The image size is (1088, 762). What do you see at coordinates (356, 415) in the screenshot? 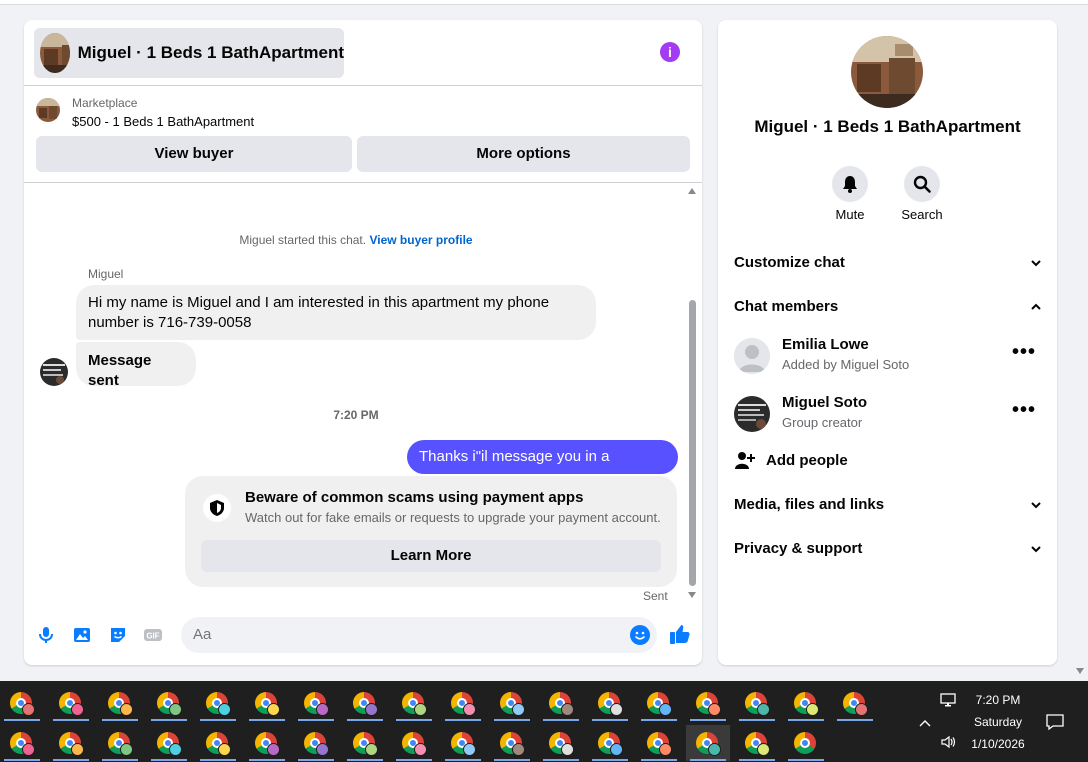
I see `message-timestamp: 7:20 PM` at bounding box center [356, 415].